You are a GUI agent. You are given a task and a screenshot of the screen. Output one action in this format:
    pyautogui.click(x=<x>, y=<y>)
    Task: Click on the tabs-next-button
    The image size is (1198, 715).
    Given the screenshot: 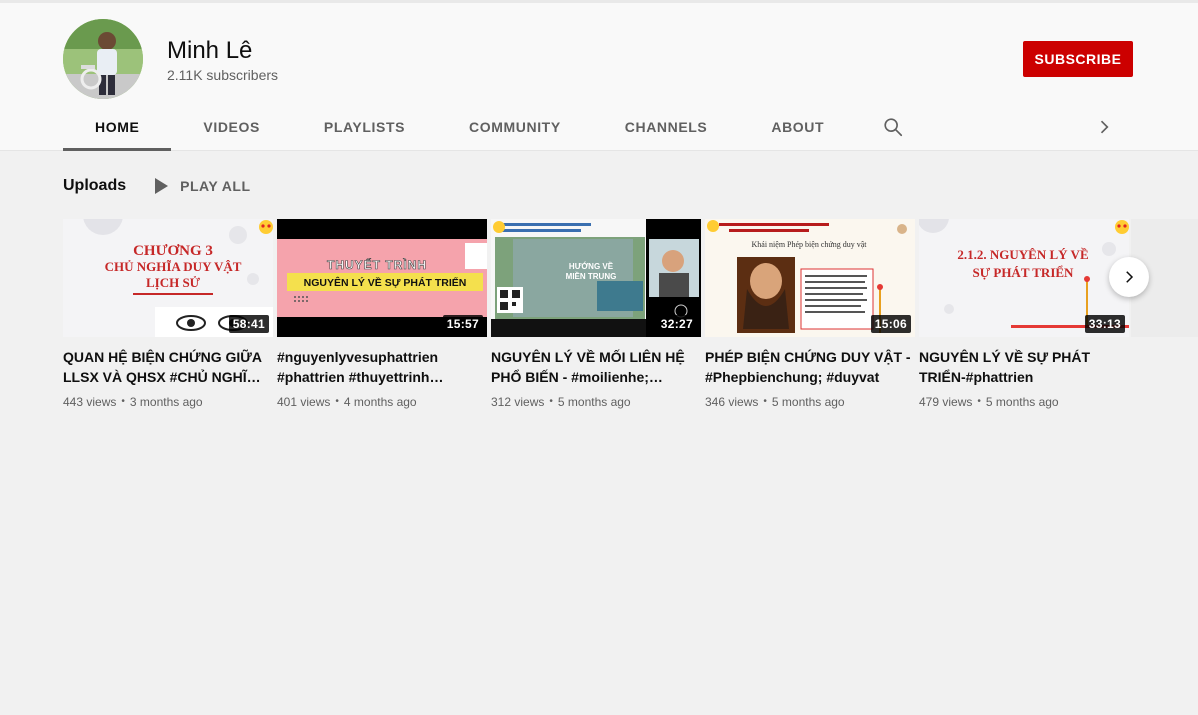 What is the action you would take?
    pyautogui.click(x=1104, y=127)
    